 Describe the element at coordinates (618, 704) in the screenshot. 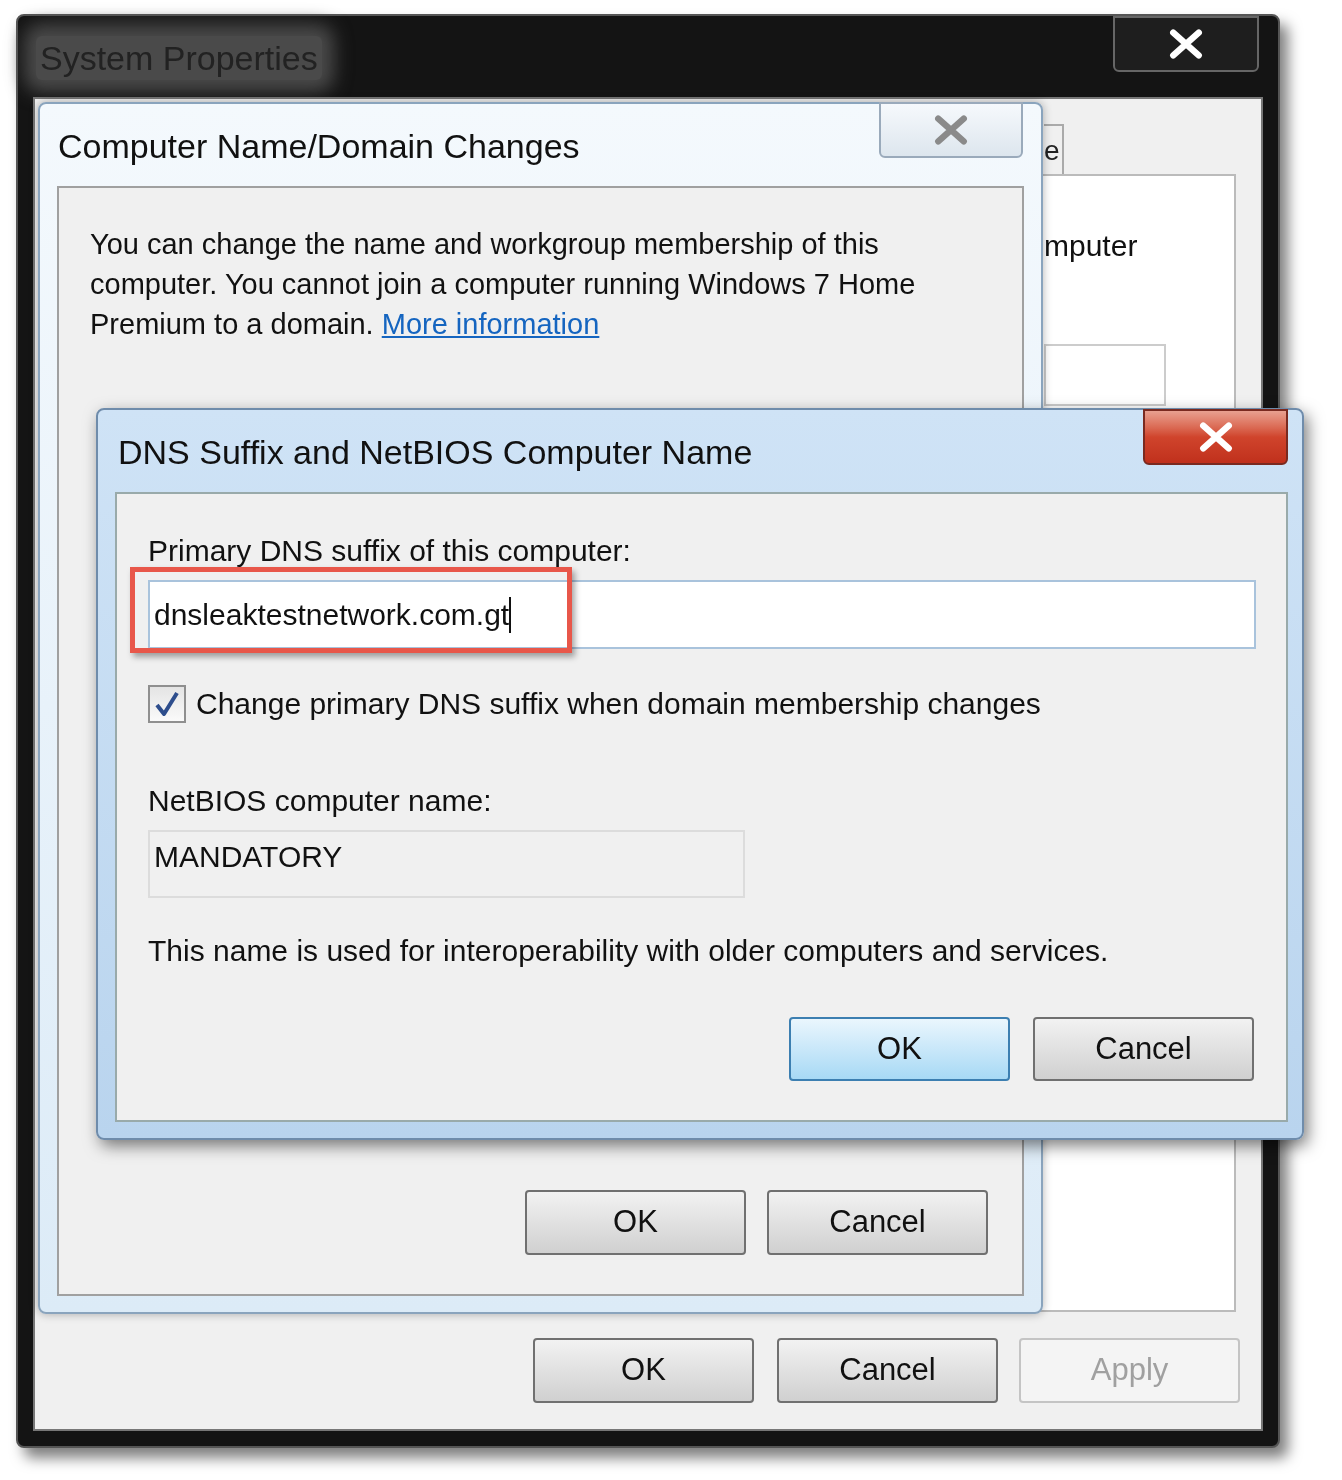

I see `checkbox-label: Change primary DNS suffix when domain membership changes` at that location.